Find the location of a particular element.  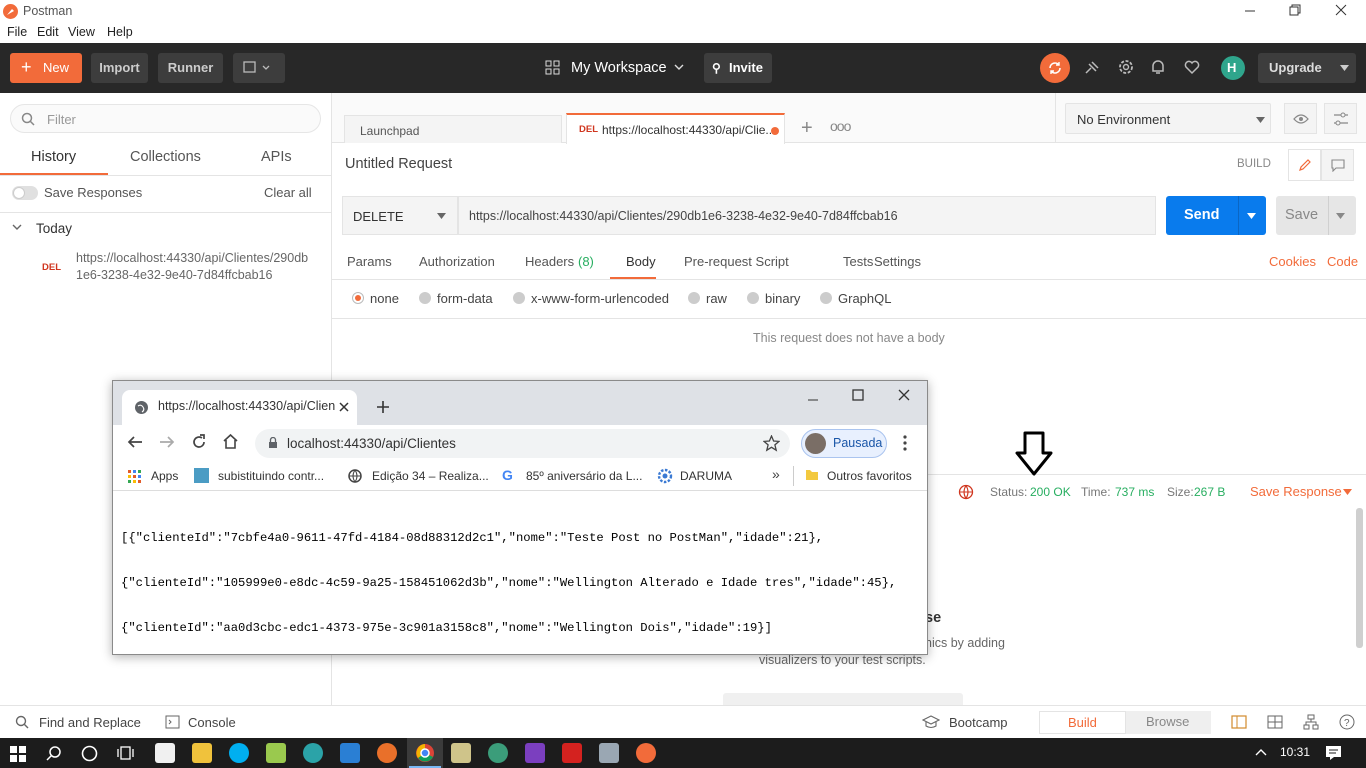

sync-icon is located at coordinates (1055, 68).